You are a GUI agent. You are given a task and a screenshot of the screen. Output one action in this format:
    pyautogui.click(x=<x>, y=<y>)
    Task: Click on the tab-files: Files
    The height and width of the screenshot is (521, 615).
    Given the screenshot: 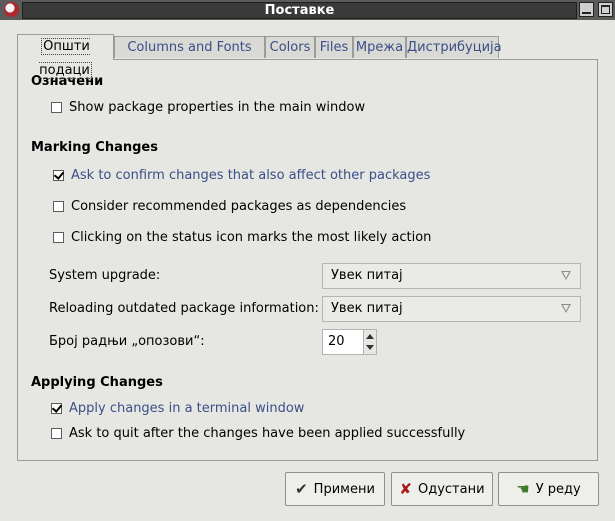 What is the action you would take?
    pyautogui.click(x=334, y=47)
    